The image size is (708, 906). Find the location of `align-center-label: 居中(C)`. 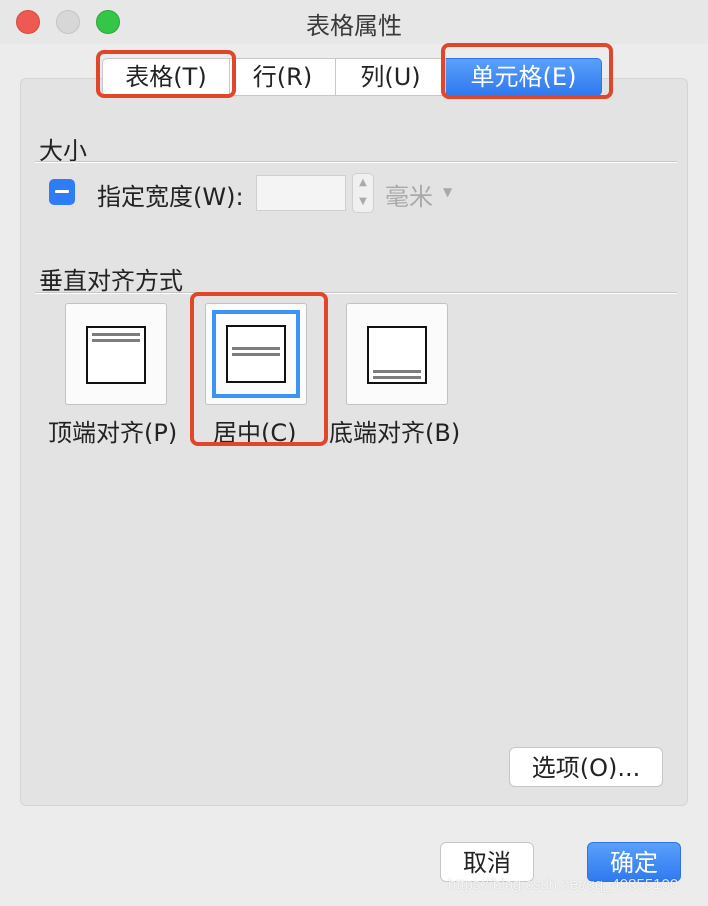

align-center-label: 居中(C) is located at coordinates (255, 433).